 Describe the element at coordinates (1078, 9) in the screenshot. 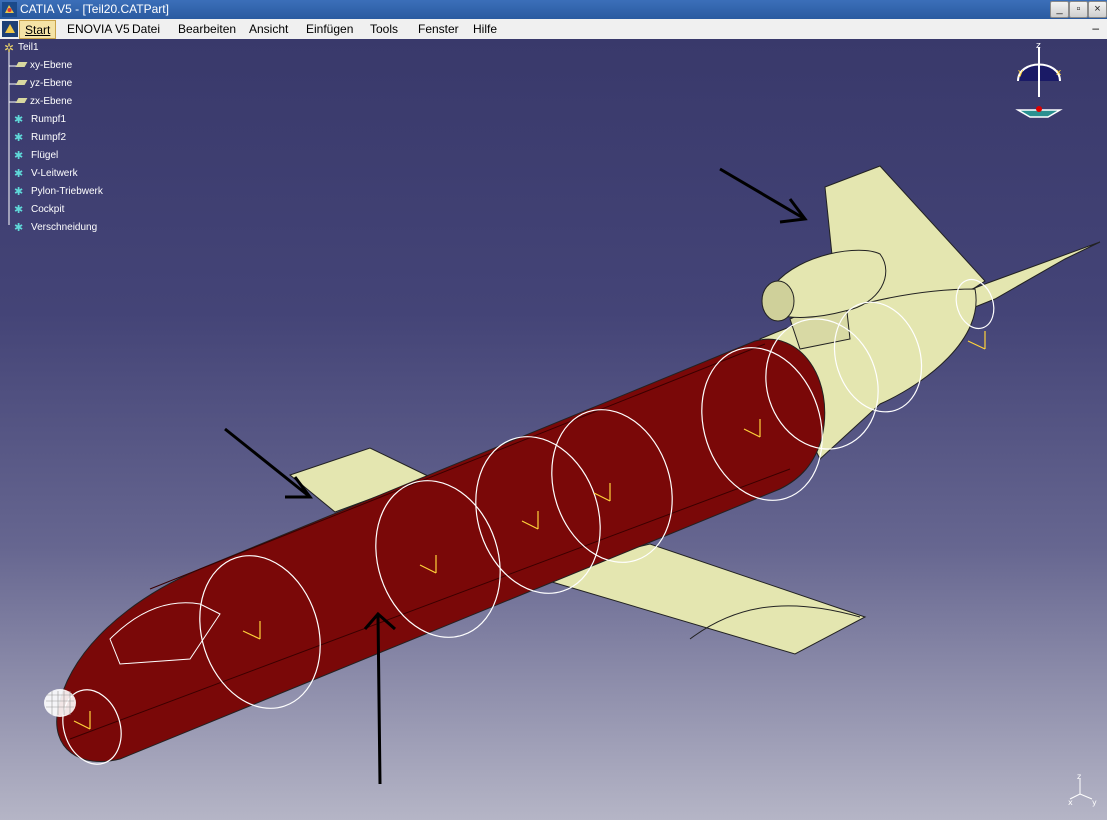

I see `maximize-button: ▫` at that location.